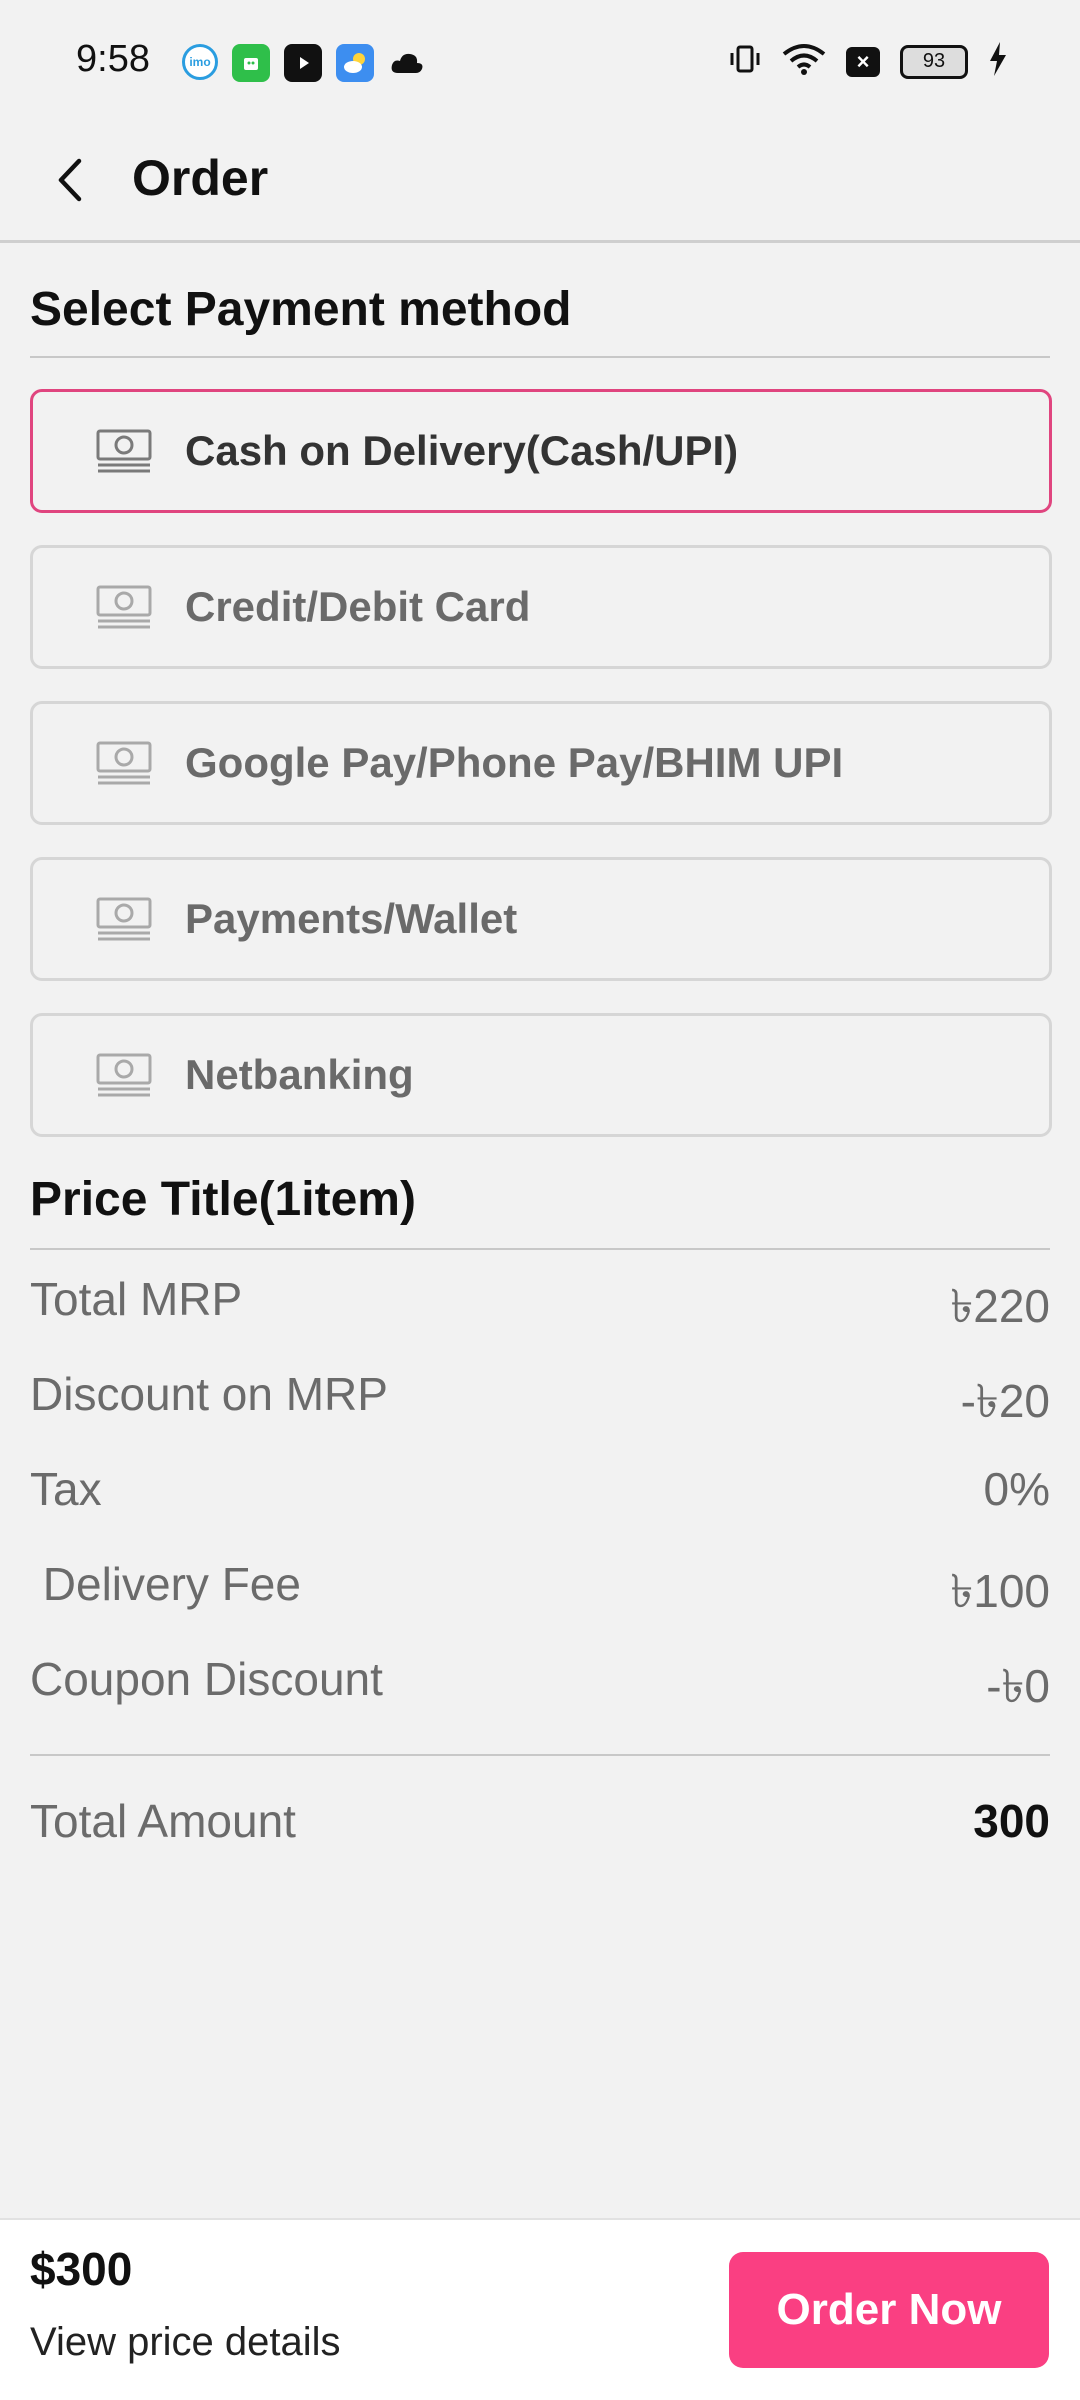 This screenshot has height=2400, width=1080. Describe the element at coordinates (185, 2342) in the screenshot. I see `view-price-details-link: View price details` at that location.